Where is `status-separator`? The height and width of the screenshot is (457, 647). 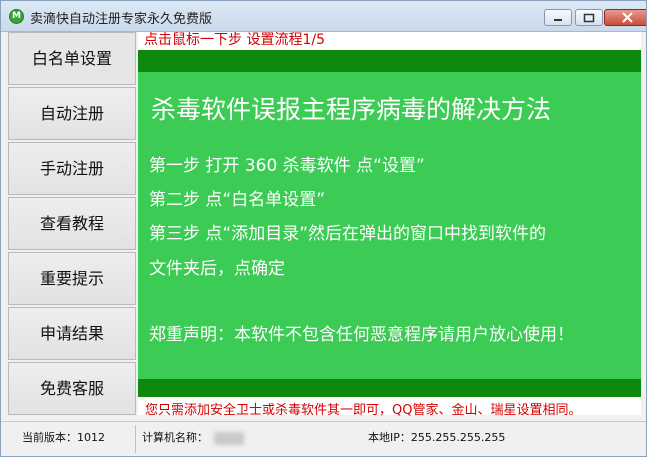 status-separator is located at coordinates (135, 439).